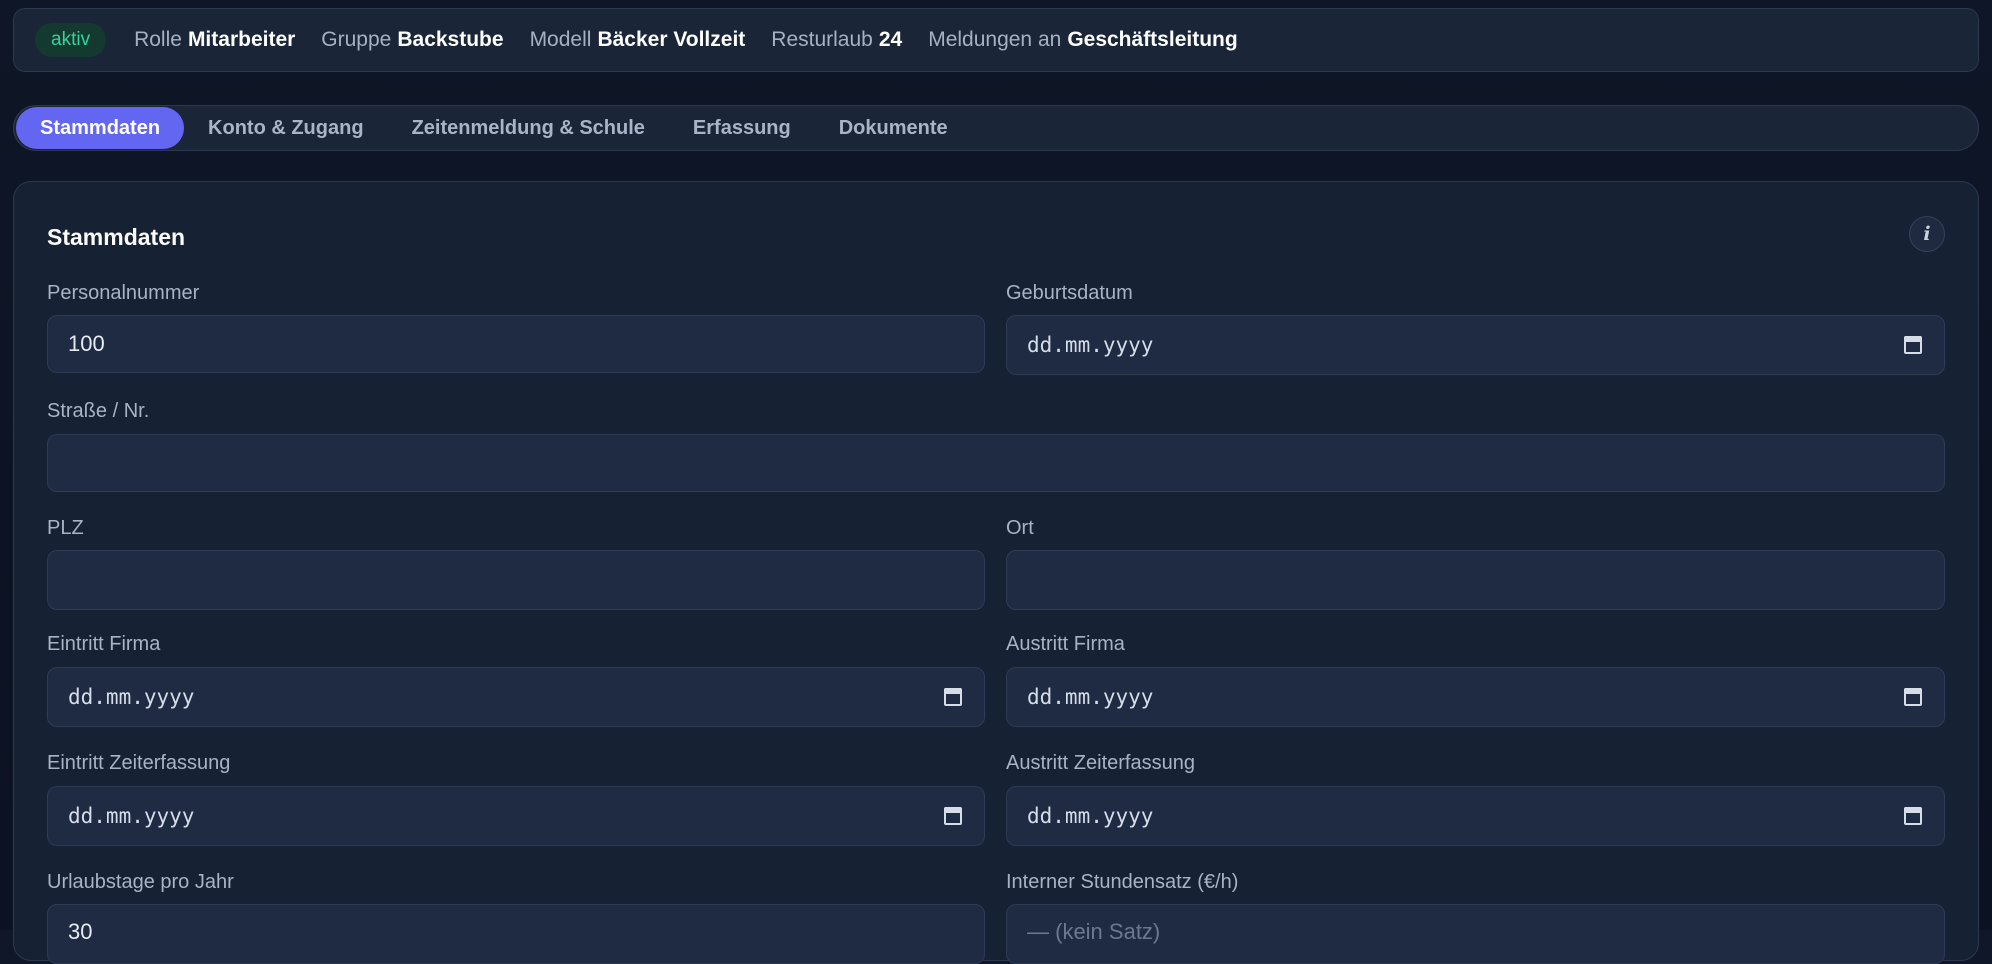 This screenshot has height=964, width=1992. Describe the element at coordinates (1927, 234) in the screenshot. I see `info-icon: i` at that location.